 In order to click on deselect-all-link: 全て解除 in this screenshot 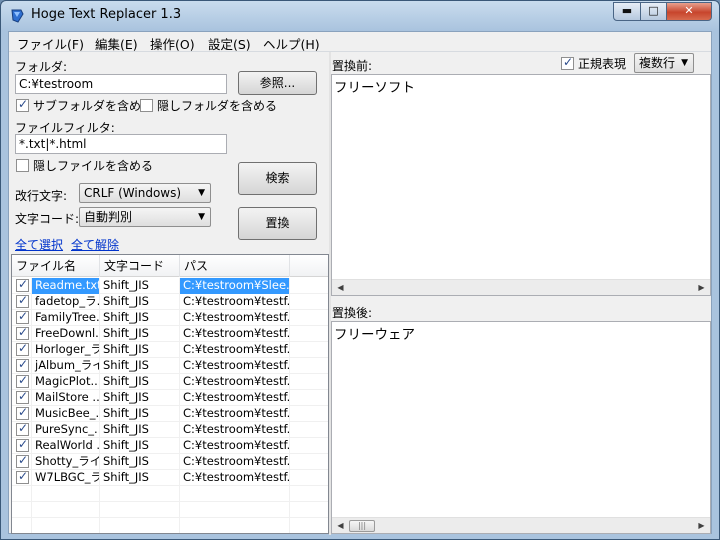, I will do `click(95, 244)`.